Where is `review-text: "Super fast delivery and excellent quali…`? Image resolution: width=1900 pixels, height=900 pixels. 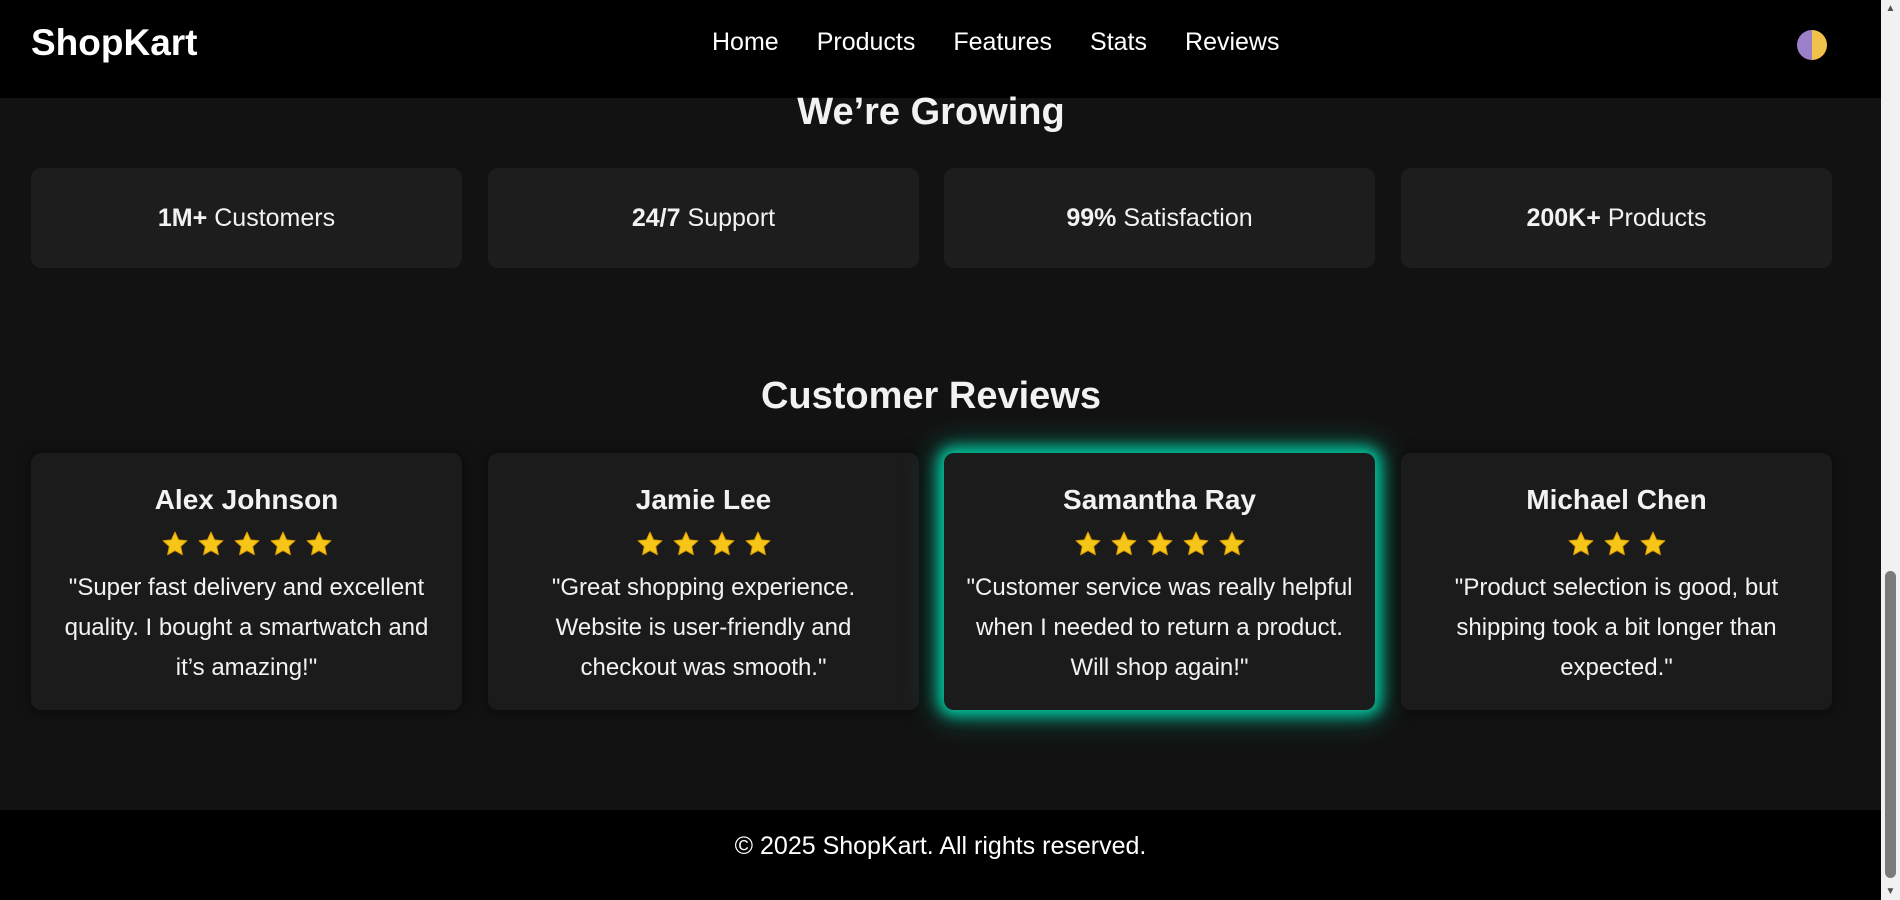 review-text: "Super fast delivery and excellent quali… is located at coordinates (246, 627).